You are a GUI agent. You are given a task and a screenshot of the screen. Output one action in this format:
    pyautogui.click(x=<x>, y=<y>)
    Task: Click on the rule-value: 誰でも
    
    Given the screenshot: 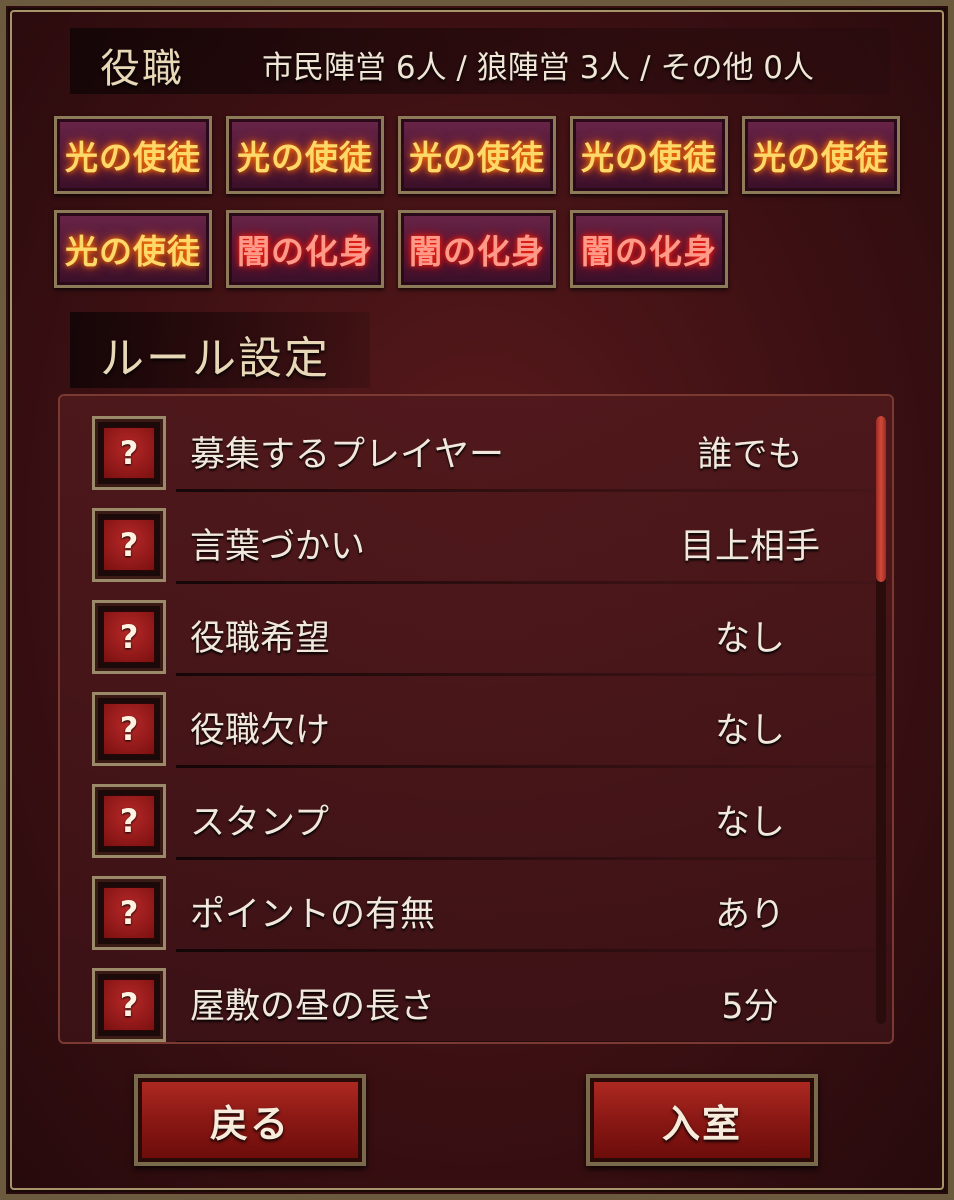 What is the action you would take?
    pyautogui.click(x=750, y=455)
    